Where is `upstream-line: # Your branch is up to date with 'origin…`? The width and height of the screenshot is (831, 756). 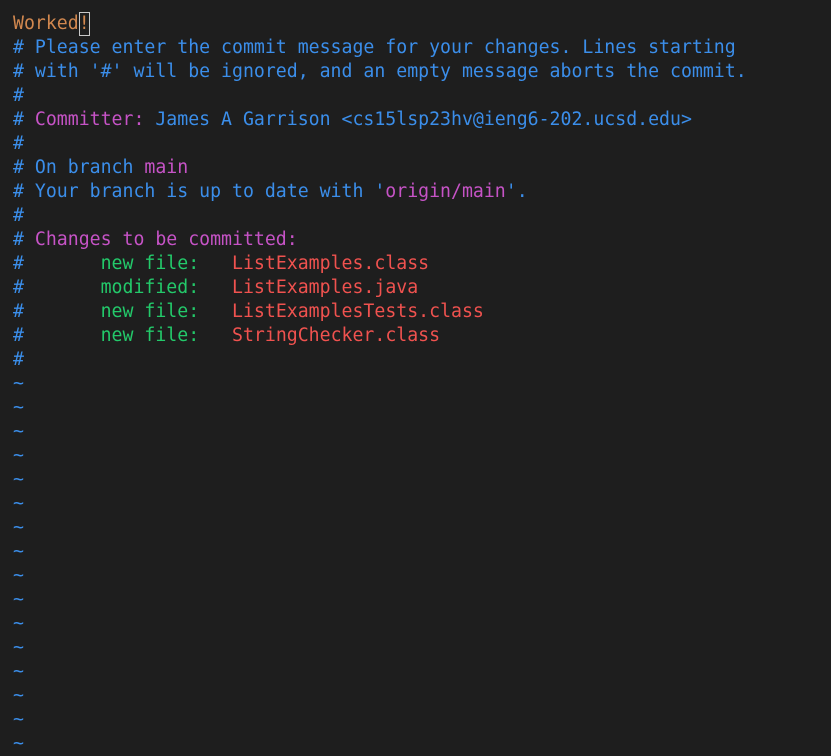
upstream-line: # Your branch is up to date with 'origin… is located at coordinates (270, 191).